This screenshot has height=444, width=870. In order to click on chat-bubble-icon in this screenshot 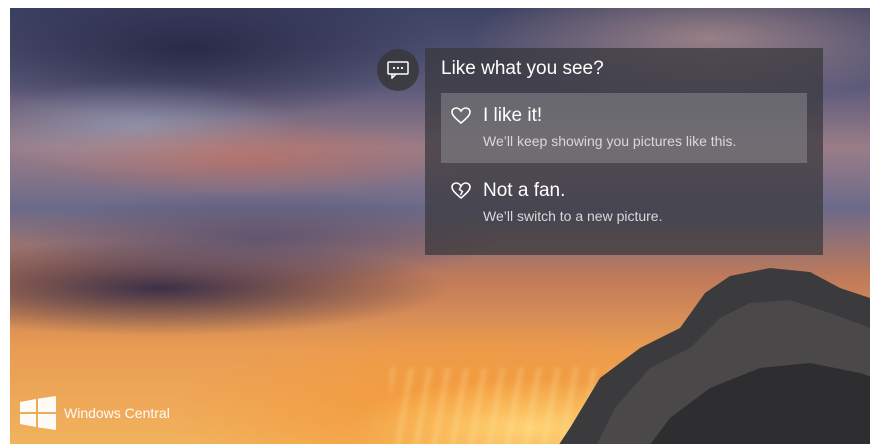, I will do `click(398, 70)`.